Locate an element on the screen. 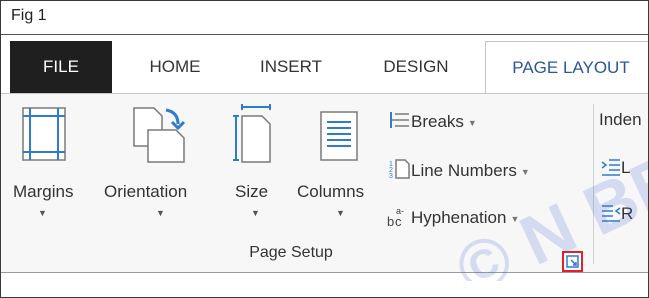 This screenshot has height=298, width=649. orientation-dropdown-icon: ▼ is located at coordinates (160, 213).